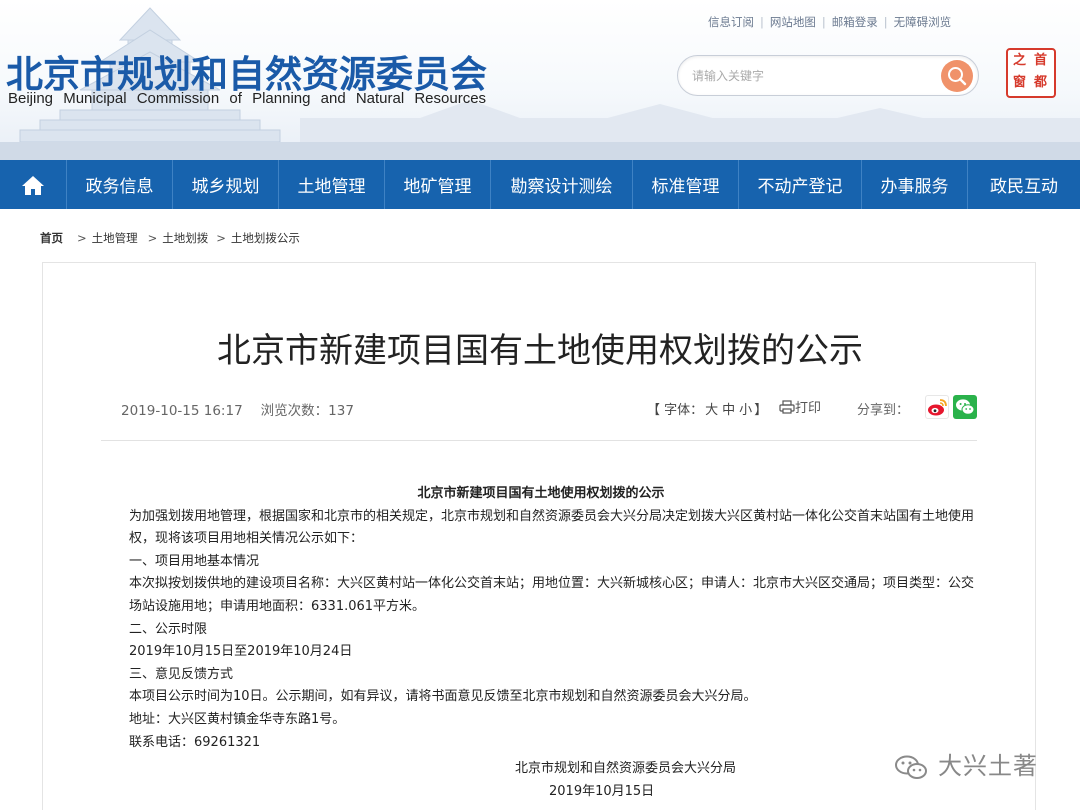  I want to click on breadcrumb-item-allocation-notice: 土地划拨公示, so click(265, 238).